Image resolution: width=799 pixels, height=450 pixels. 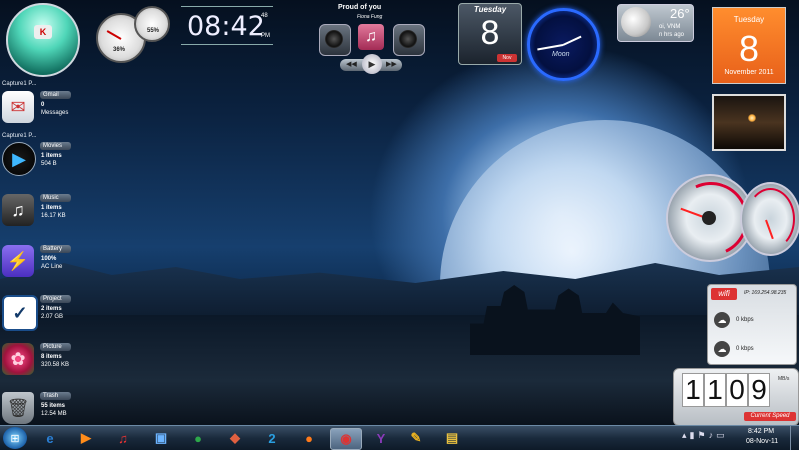 I want to click on internet-explorer-icon: e, so click(x=50, y=438).